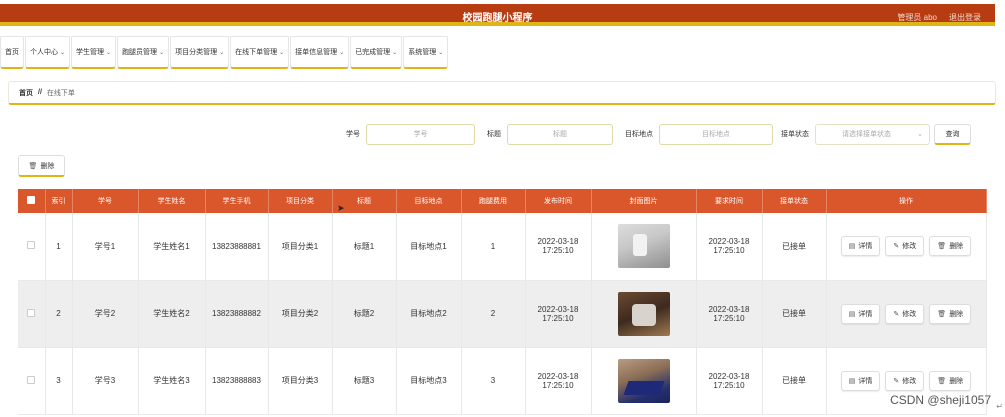 This screenshot has height=417, width=1005. What do you see at coordinates (353, 134) in the screenshot?
I see `student-no-label: 学号` at bounding box center [353, 134].